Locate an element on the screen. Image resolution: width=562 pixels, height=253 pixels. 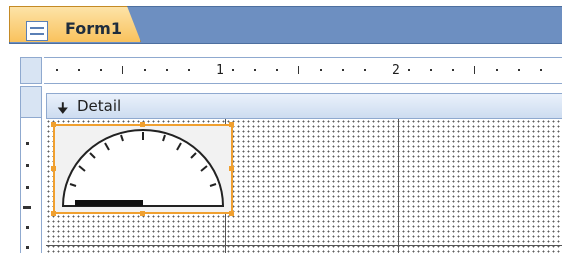
ruler-ticks is located at coordinates (299, 70).